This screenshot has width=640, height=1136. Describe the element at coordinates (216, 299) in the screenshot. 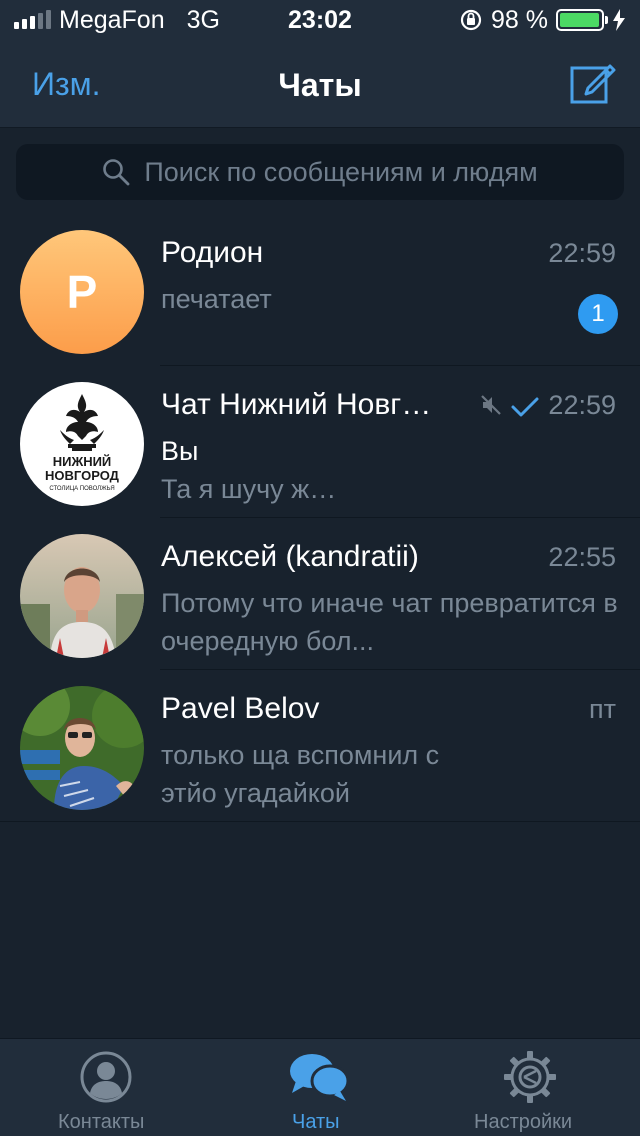

I see `chat-preview: печатает` at that location.